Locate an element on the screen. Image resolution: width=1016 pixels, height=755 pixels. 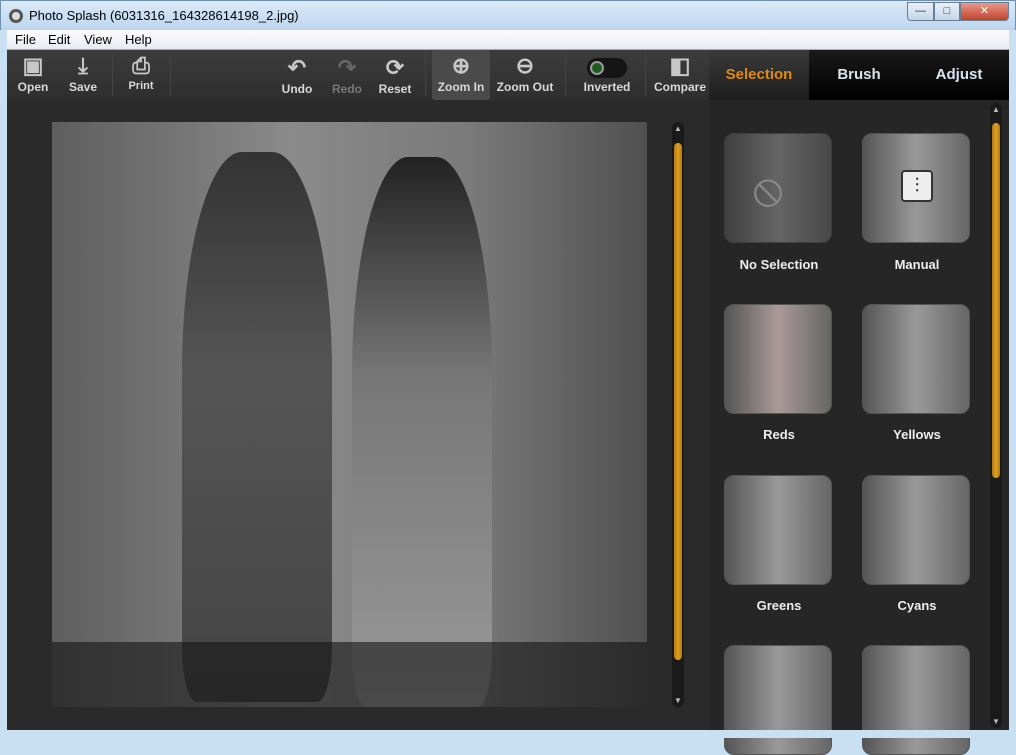
preset-yellows is located at coordinates (916, 359).